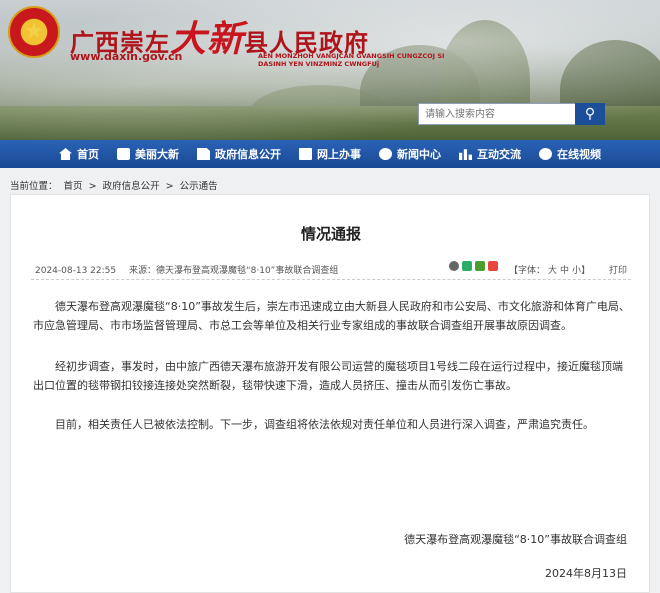 Image resolution: width=660 pixels, height=593 pixels. What do you see at coordinates (157, 154) in the screenshot?
I see `nav-item-label: 美丽大新` at bounding box center [157, 154].